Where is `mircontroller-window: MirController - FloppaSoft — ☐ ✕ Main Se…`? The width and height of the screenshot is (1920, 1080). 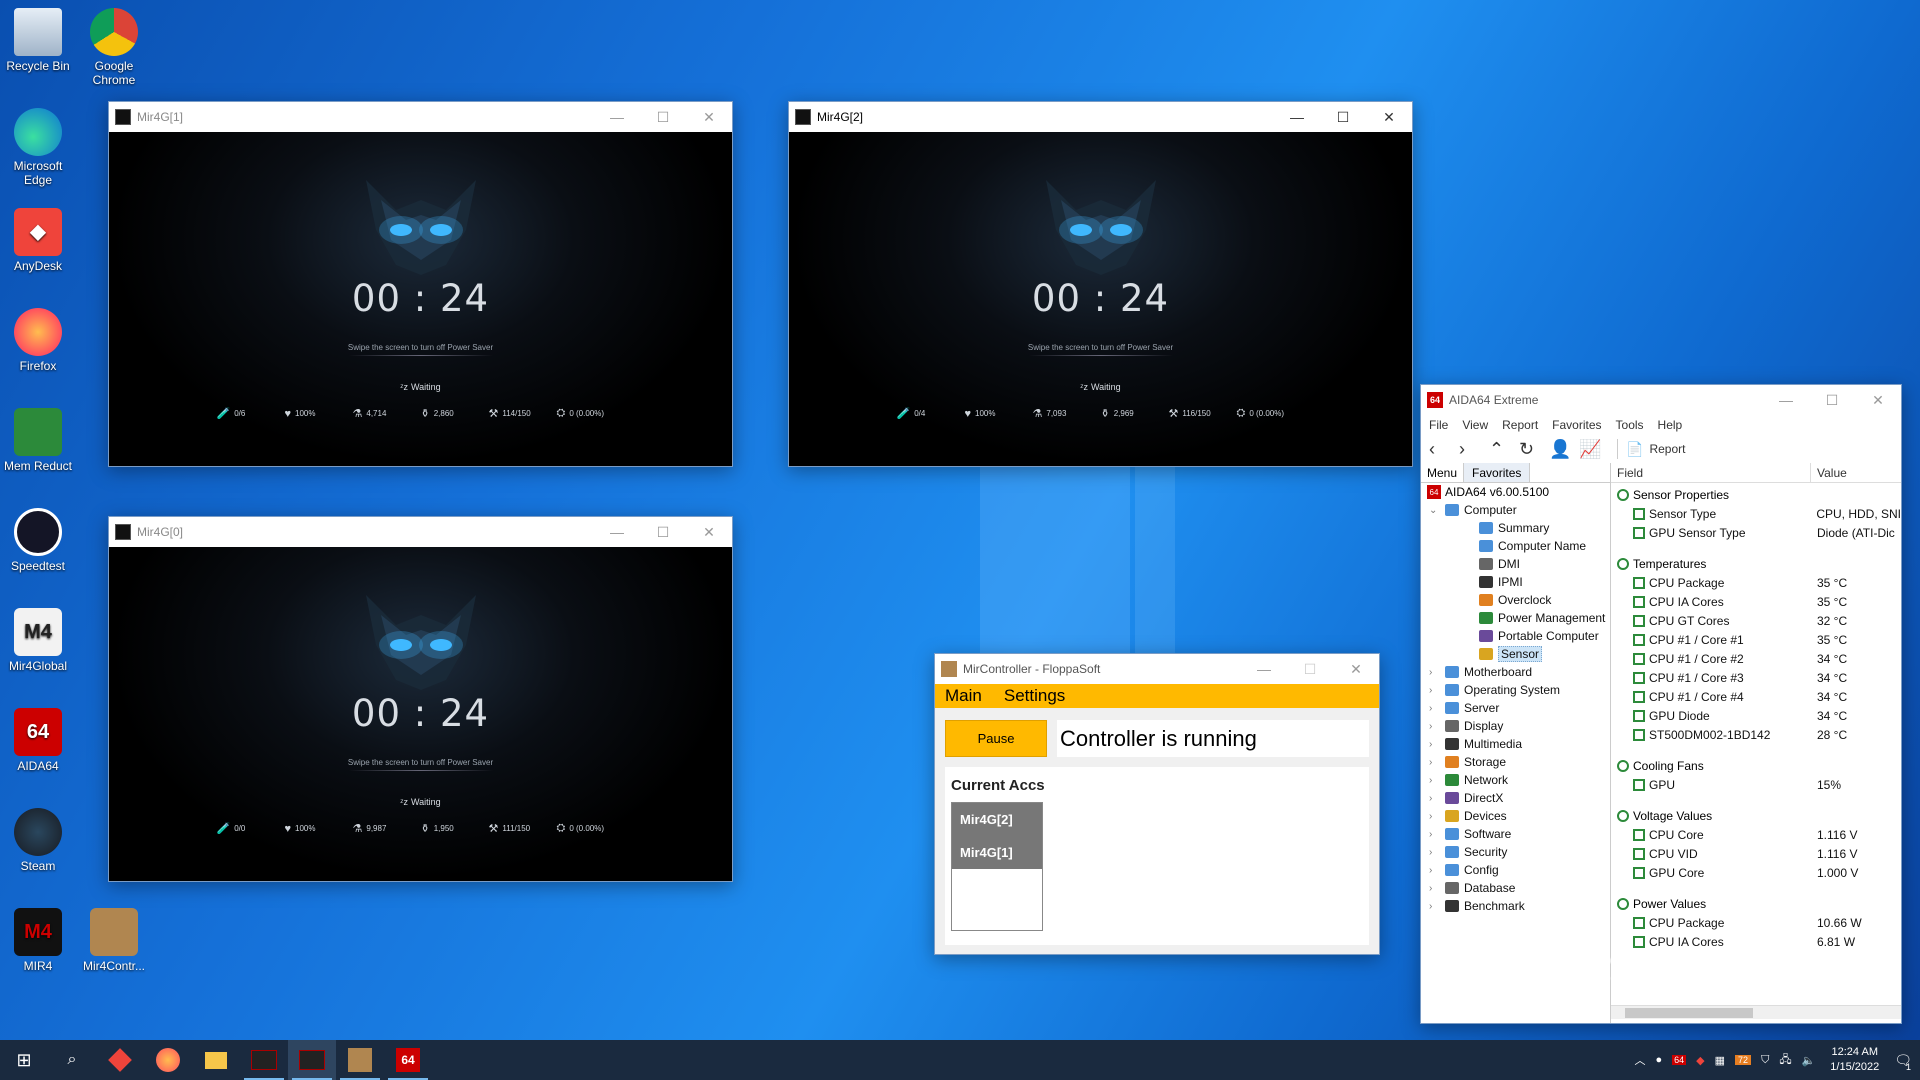
mircontroller-window: MirController - FloppaSoft — ☐ ✕ Main Se… is located at coordinates (1157, 804).